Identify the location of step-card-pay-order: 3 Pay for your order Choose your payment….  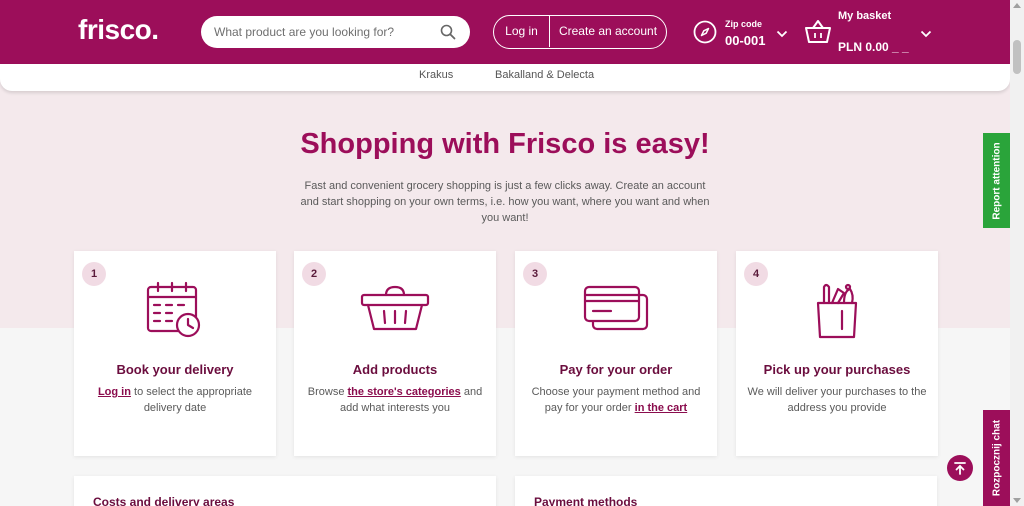
(616, 353).